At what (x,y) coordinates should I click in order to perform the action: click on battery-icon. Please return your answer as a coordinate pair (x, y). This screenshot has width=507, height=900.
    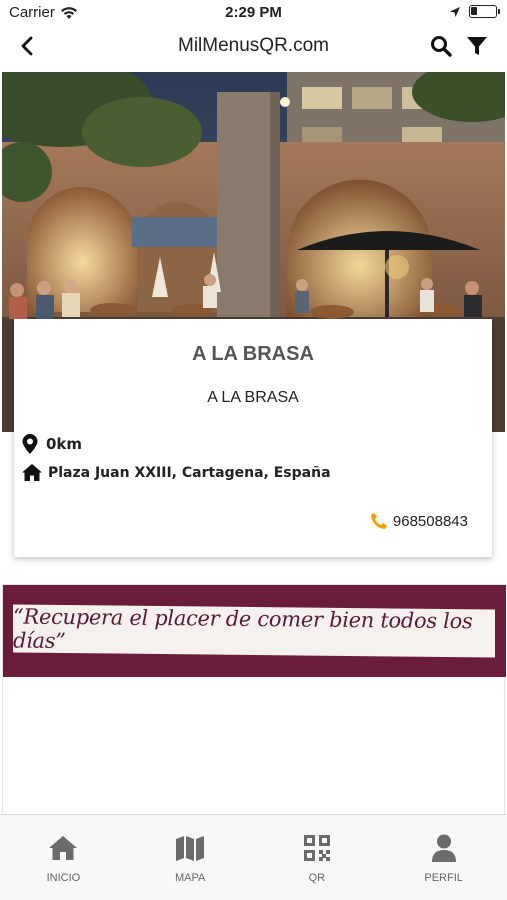
    Looking at the image, I should click on (484, 11).